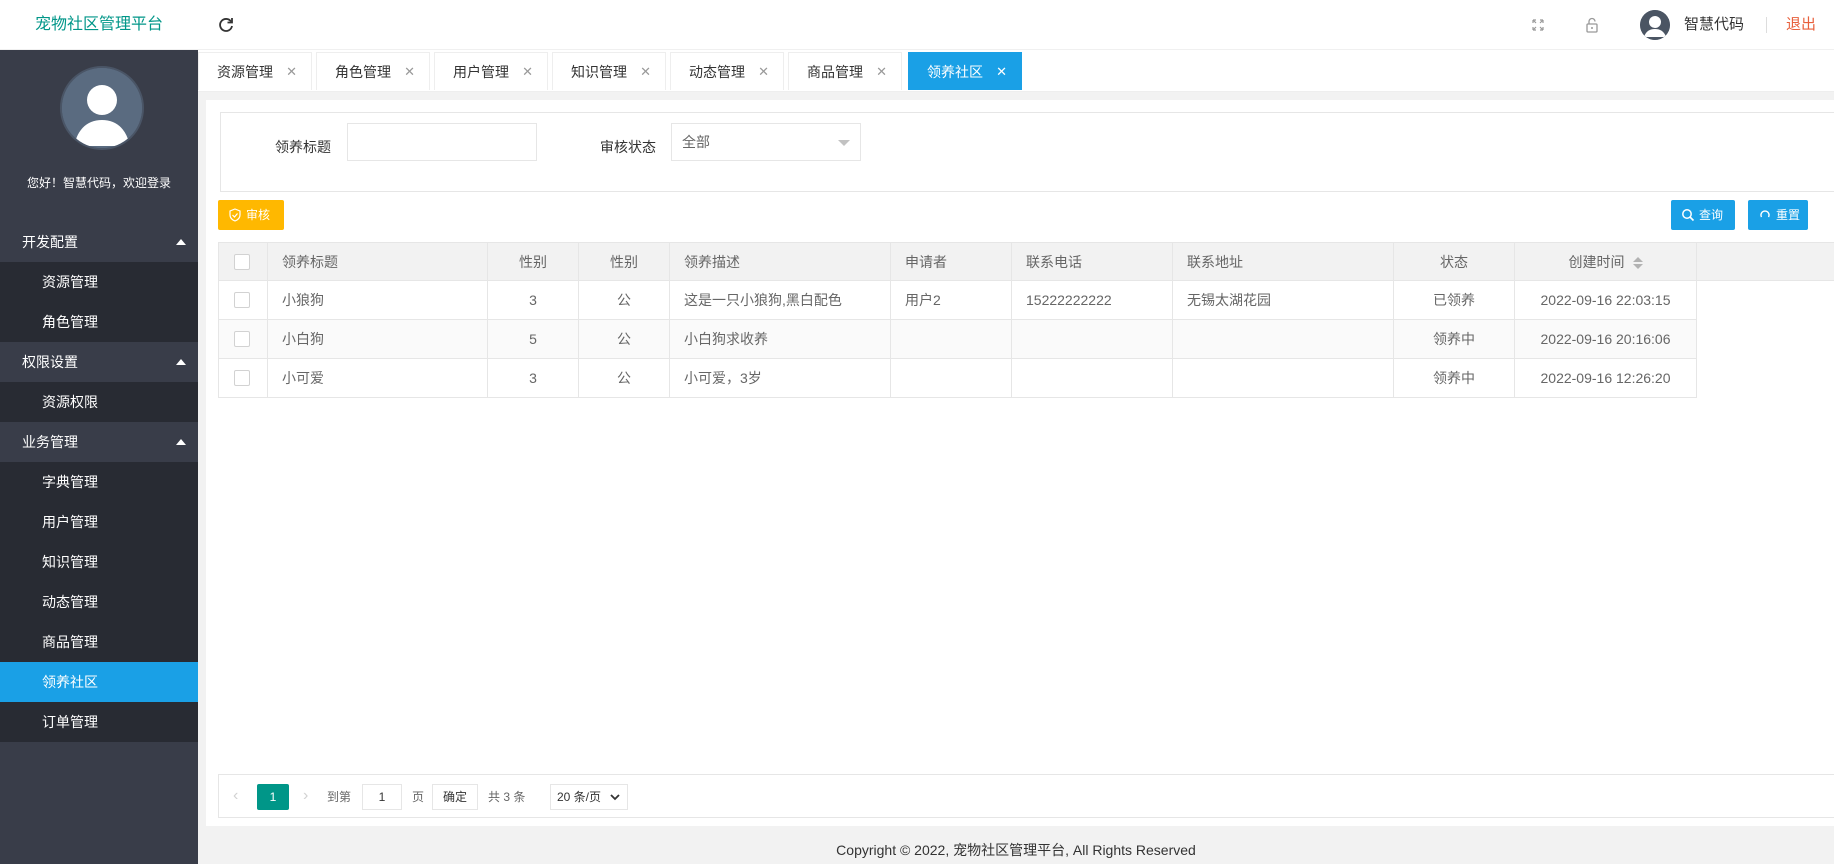  I want to click on goto-page-input: 1, so click(382, 797).